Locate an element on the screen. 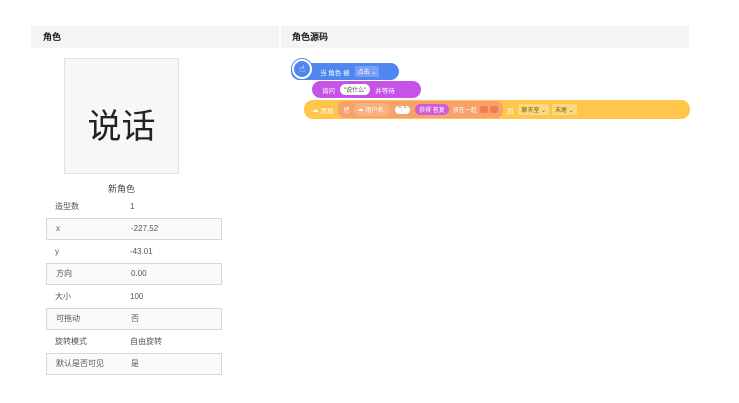  prop-key: x is located at coordinates (58, 229).